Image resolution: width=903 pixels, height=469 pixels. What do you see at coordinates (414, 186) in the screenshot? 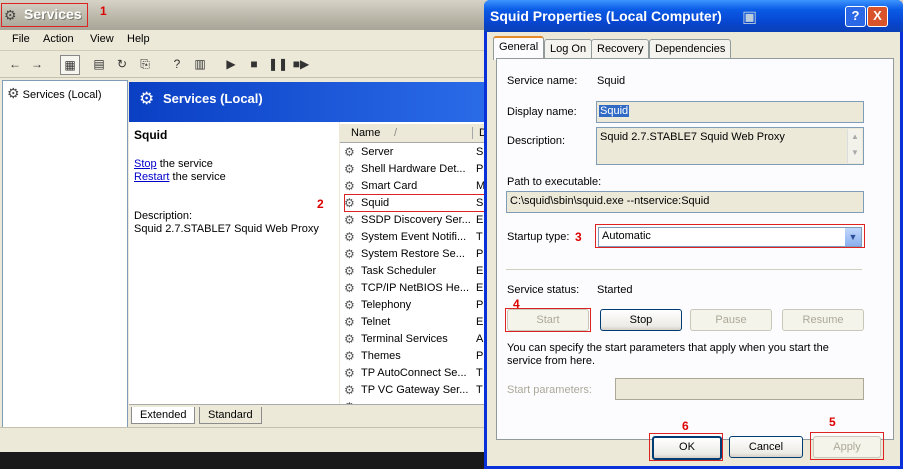
I see `table-row: ⚙ Smart Card M` at bounding box center [414, 186].